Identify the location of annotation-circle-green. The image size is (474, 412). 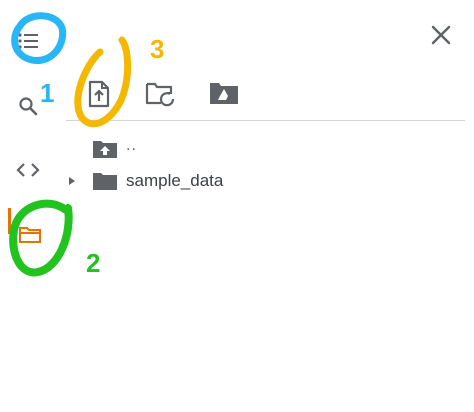
(41, 238).